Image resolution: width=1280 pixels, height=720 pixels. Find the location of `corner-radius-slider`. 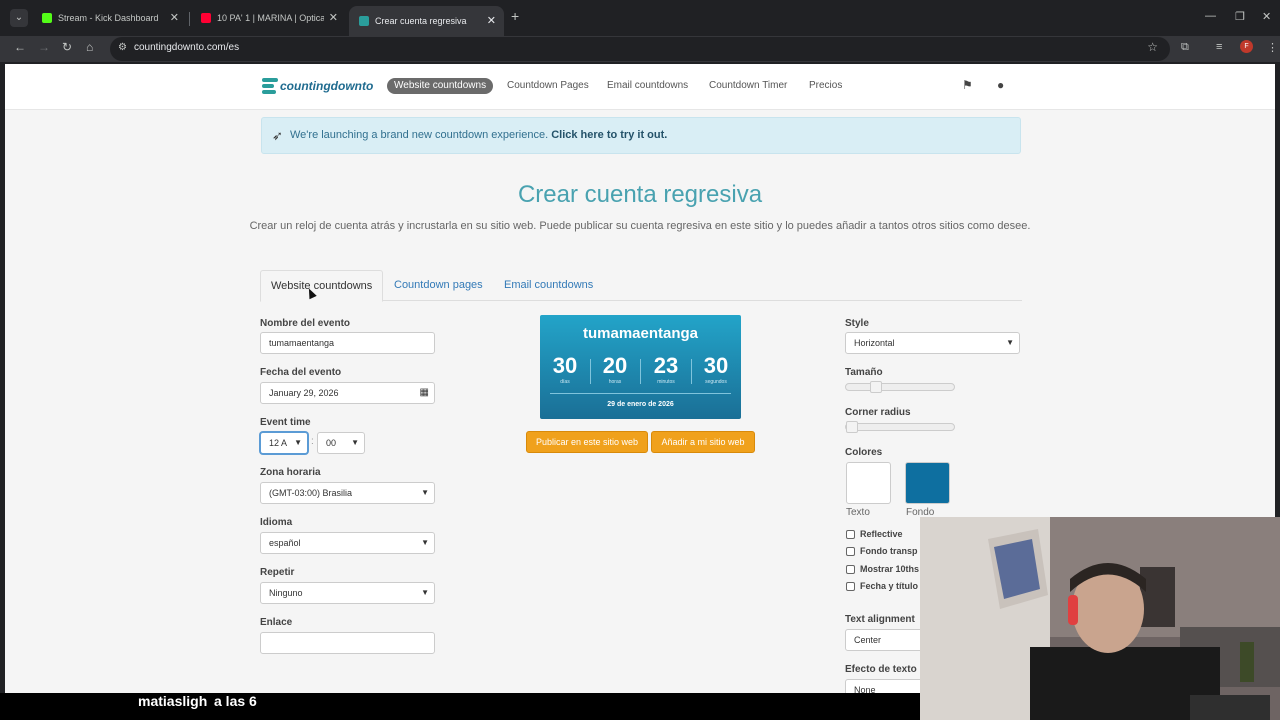

corner-radius-slider is located at coordinates (900, 427).